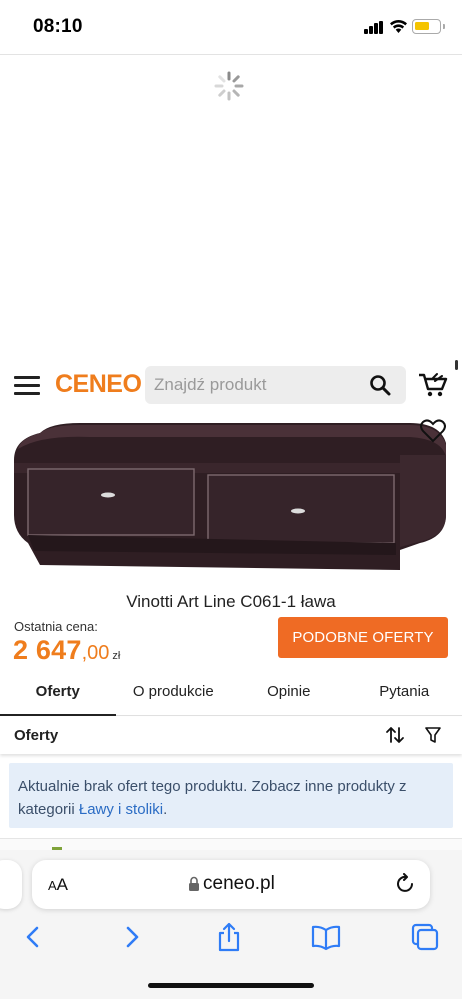  Describe the element at coordinates (428, 26) in the screenshot. I see `battery-icon` at that location.